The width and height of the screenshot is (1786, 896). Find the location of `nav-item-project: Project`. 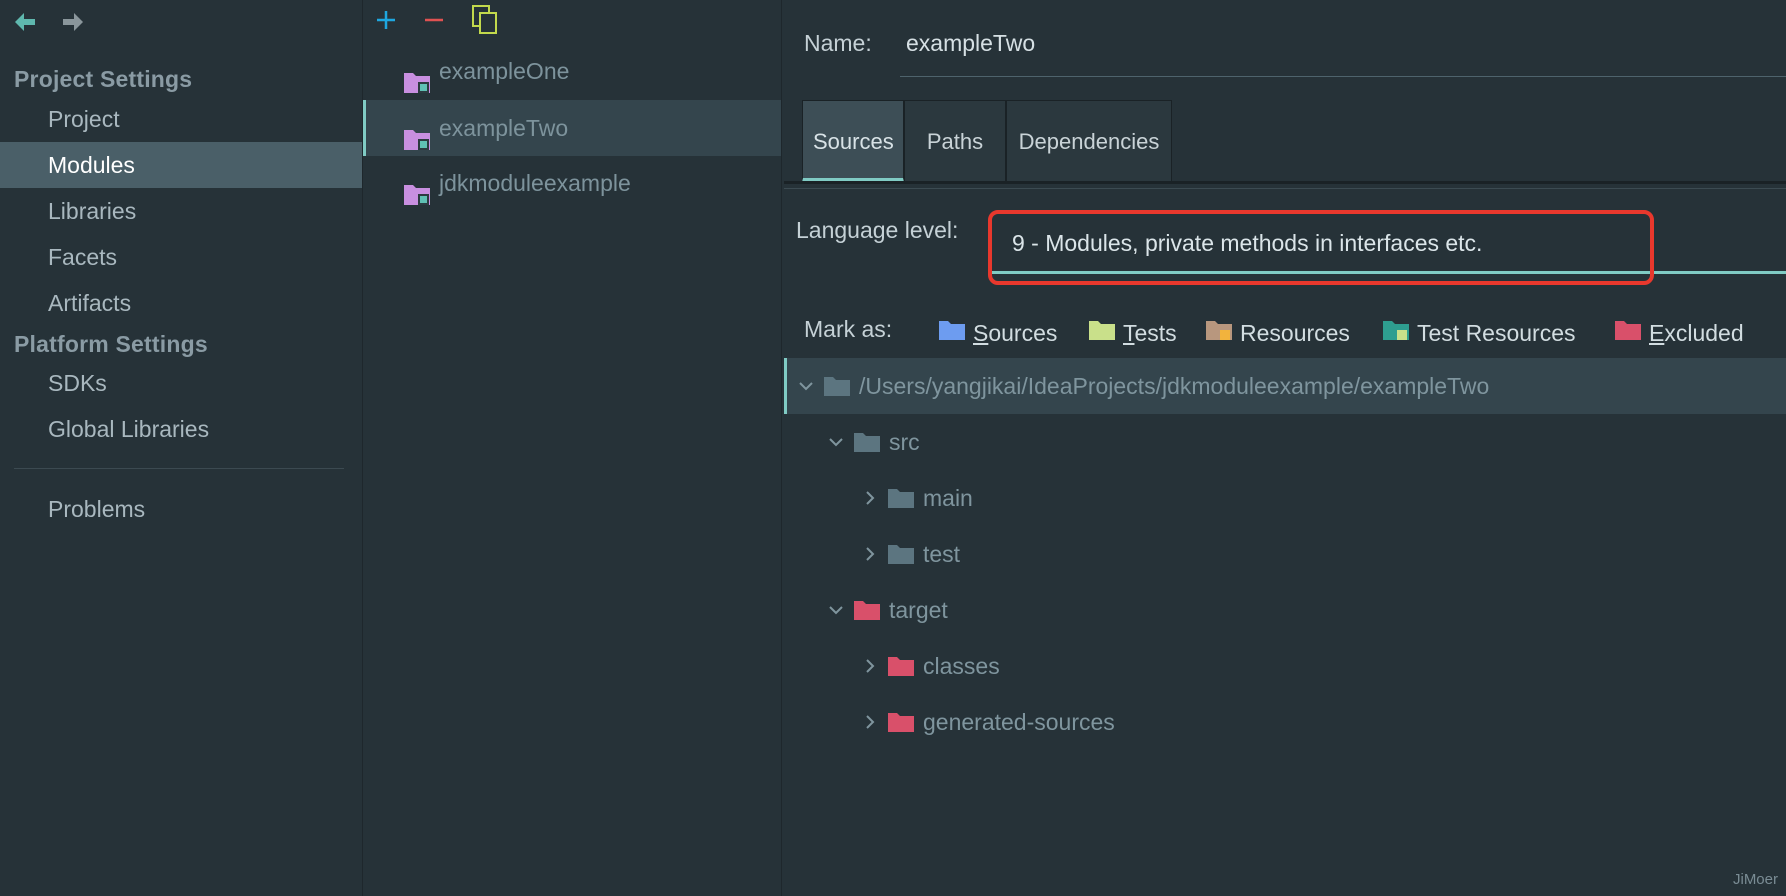

nav-item-project: Project is located at coordinates (181, 119).